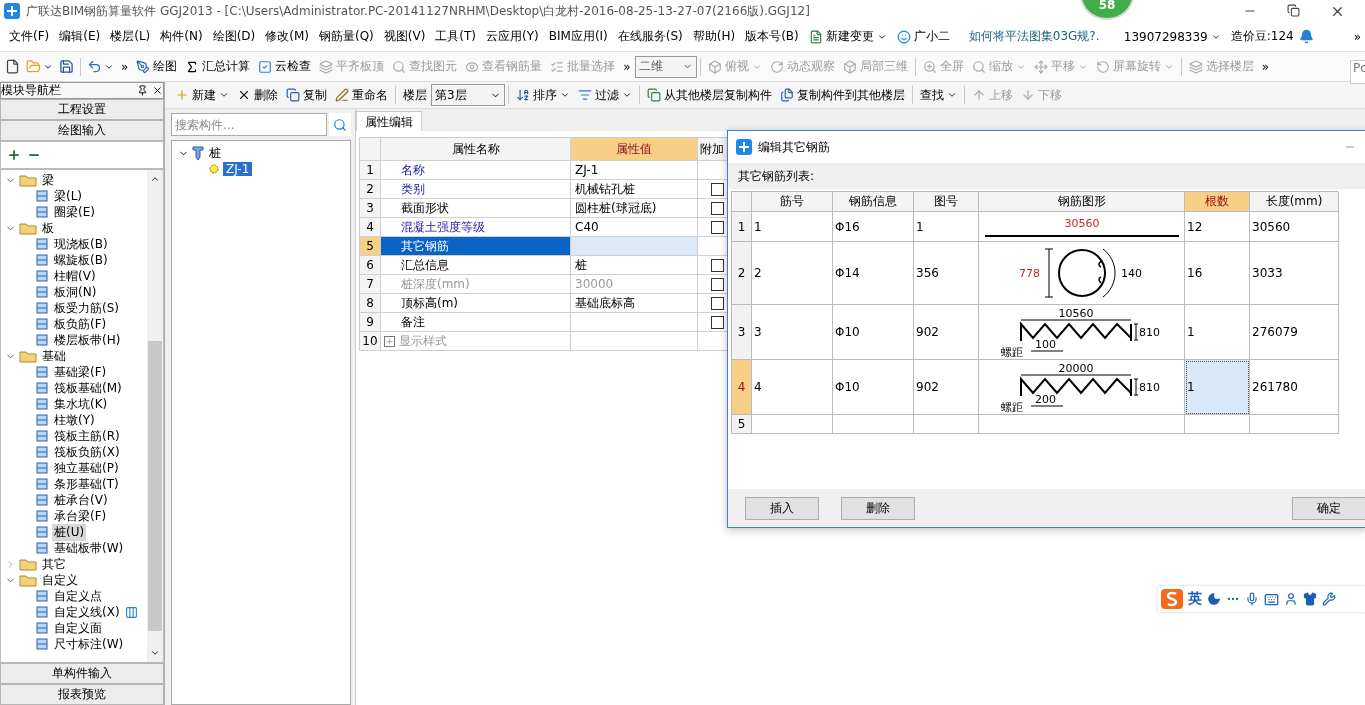 This screenshot has width=1365, height=705. I want to click on columns-icon, so click(131, 612).